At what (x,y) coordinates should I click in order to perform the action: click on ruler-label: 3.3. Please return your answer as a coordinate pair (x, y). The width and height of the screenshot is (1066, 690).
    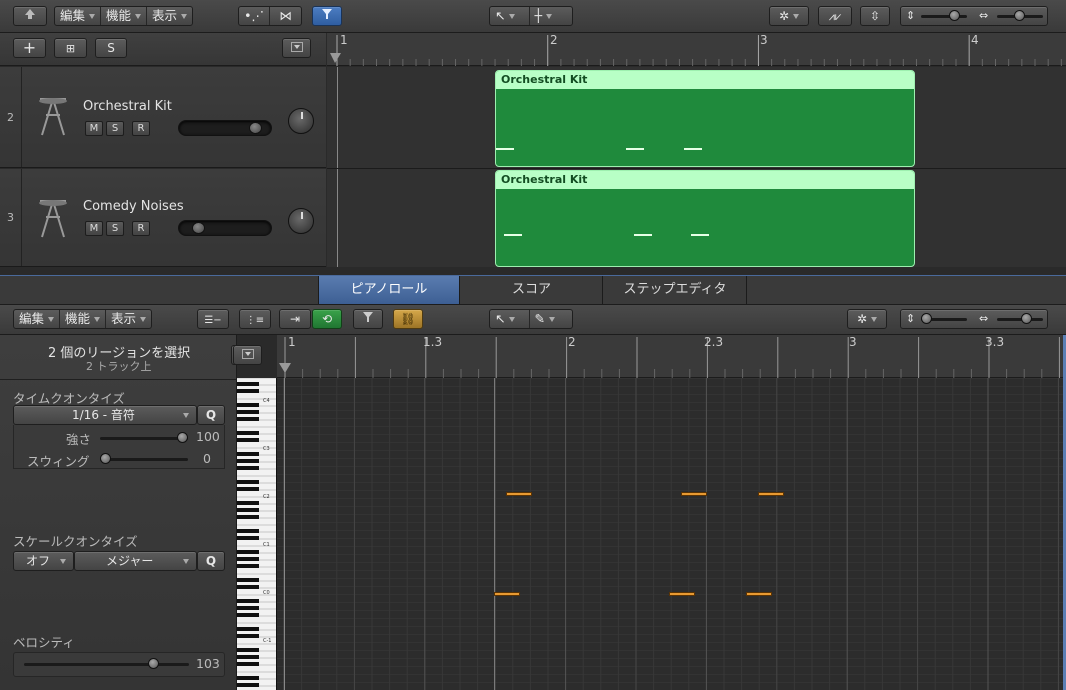
    Looking at the image, I should click on (995, 342).